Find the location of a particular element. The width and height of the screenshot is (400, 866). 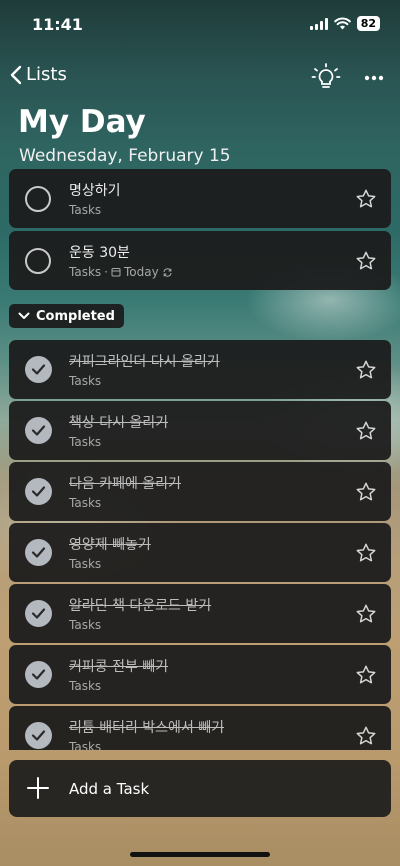

home-indicator is located at coordinates (200, 854).